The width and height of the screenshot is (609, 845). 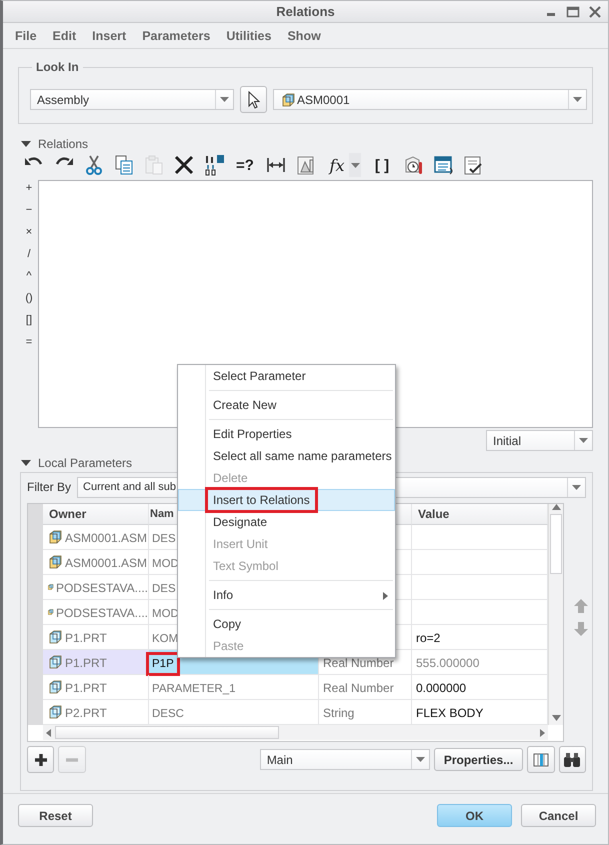 I want to click on group-label: Look In, so click(x=57, y=67).